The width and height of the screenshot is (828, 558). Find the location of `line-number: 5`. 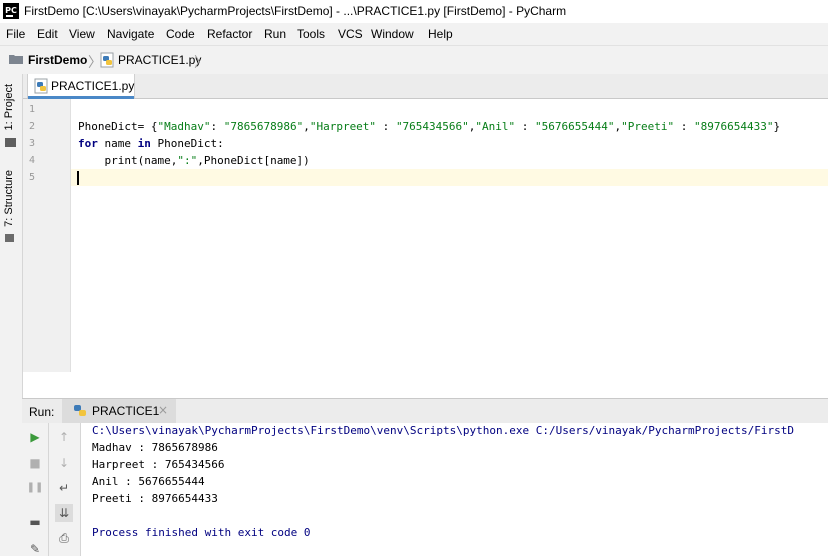

line-number: 5 is located at coordinates (31, 177).